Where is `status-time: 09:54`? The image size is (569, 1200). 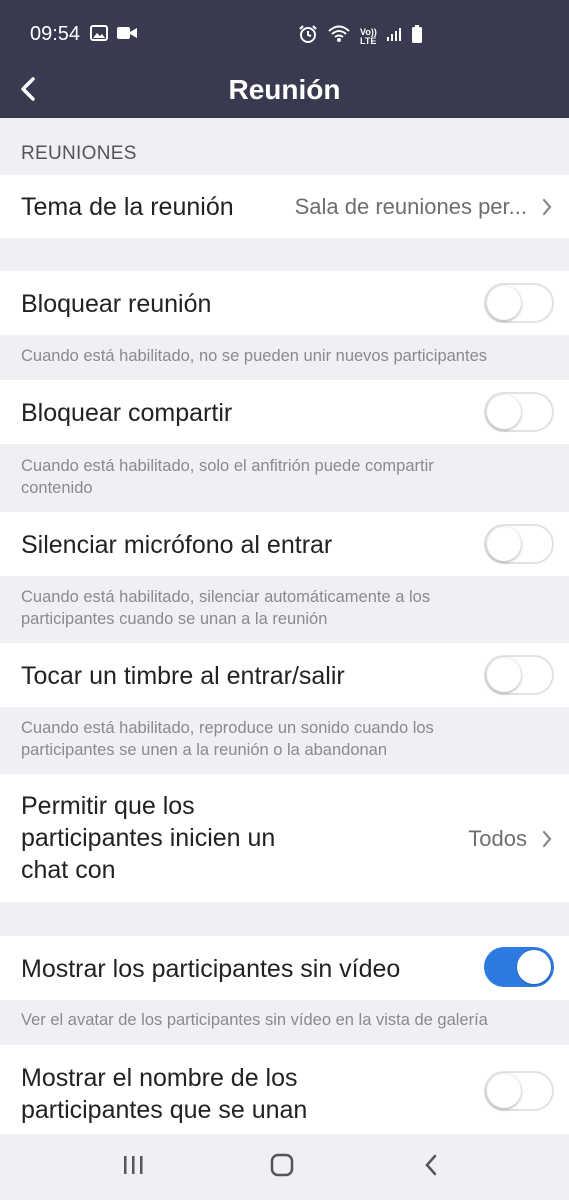 status-time: 09:54 is located at coordinates (55, 34).